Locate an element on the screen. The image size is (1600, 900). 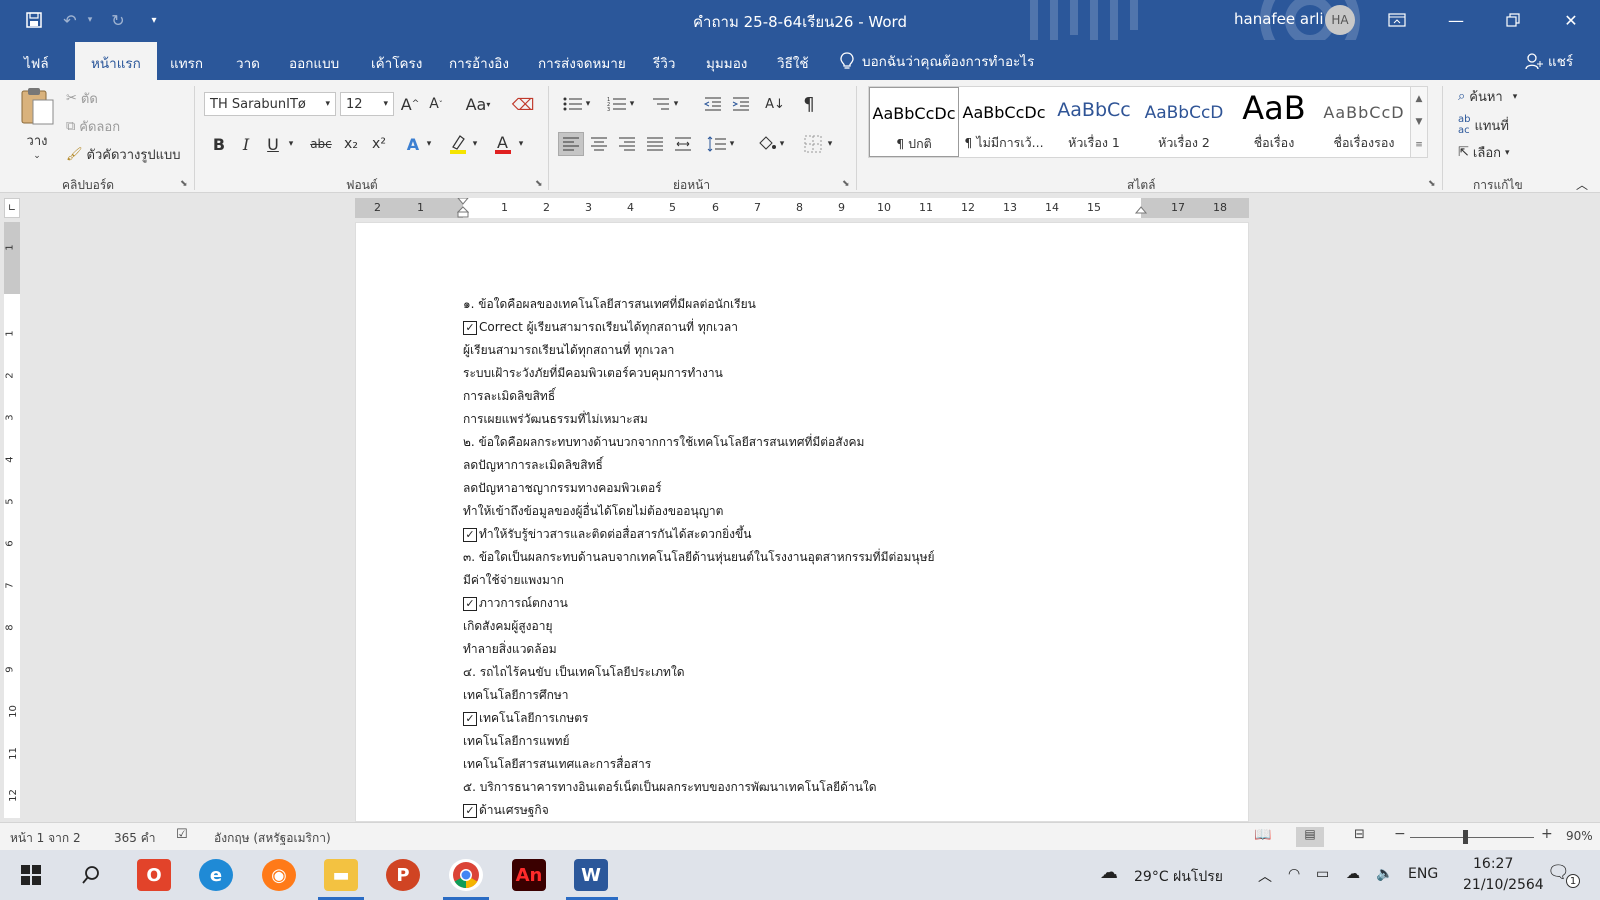
tab-layout: เค้าโครง is located at coordinates (396, 63).